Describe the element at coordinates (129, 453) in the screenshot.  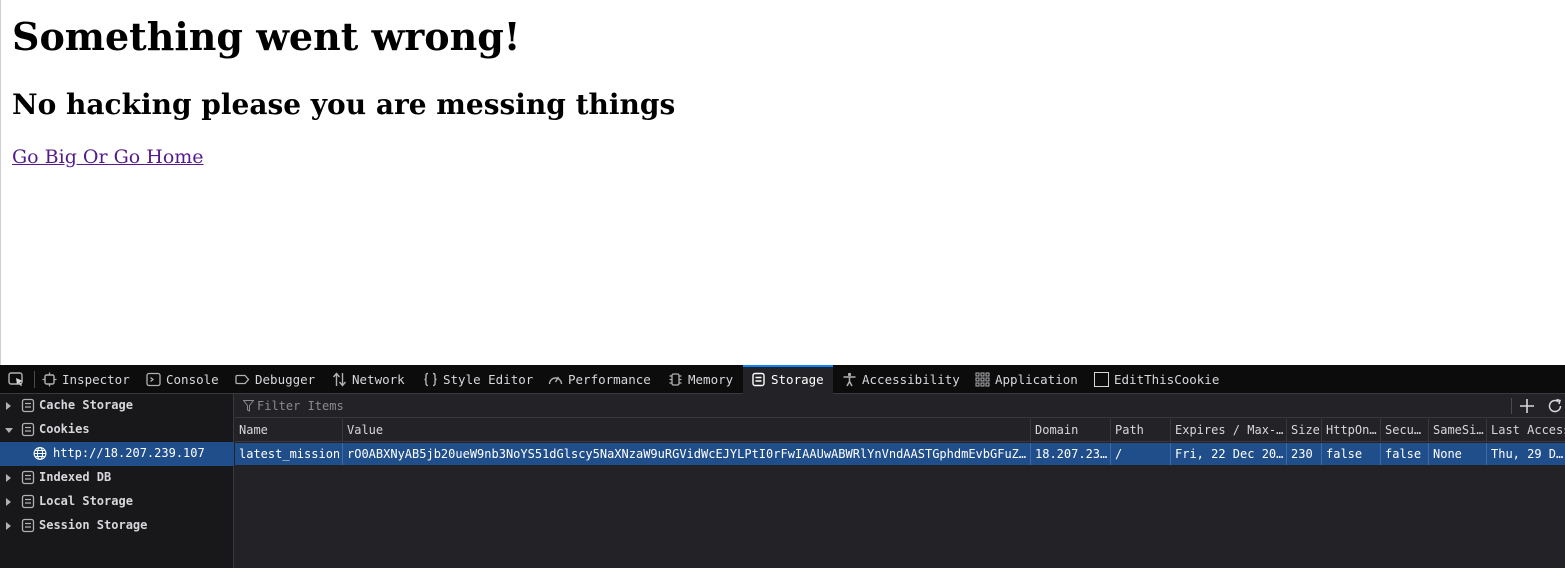
I see `sidebar-item-label: http://18.207.239.107` at that location.